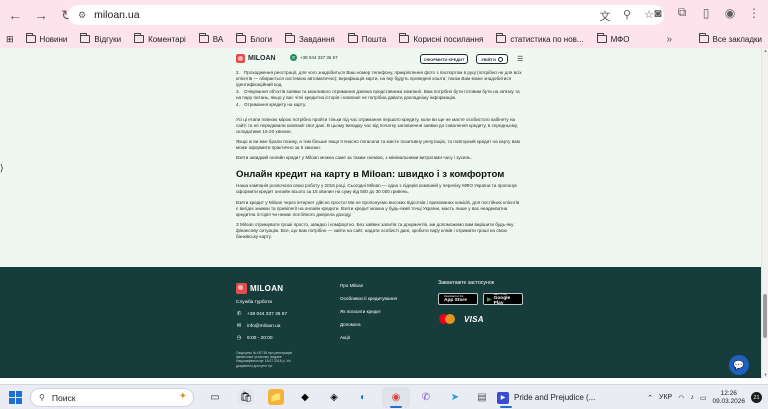 The image size is (768, 409). What do you see at coordinates (754, 13) in the screenshot?
I see `menu-icon: ⋮` at bounding box center [754, 13].